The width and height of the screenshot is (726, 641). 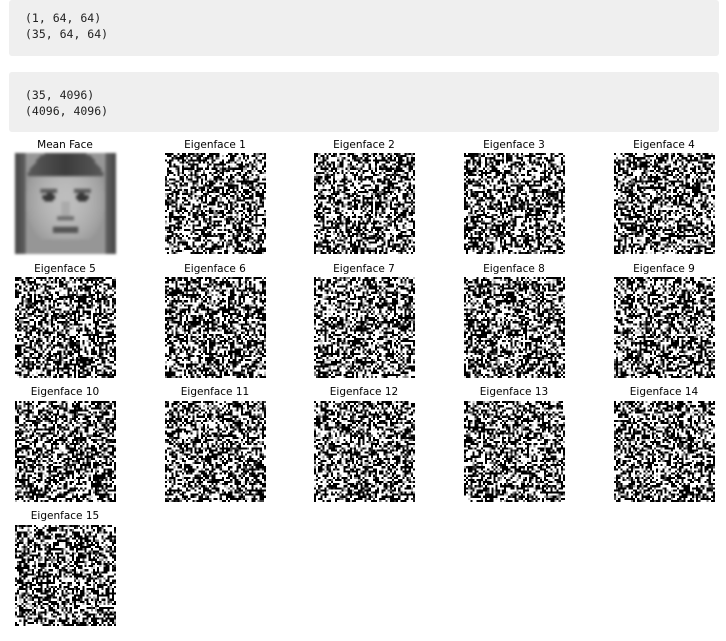 I want to click on face-title: Eigenface 6, so click(x=215, y=269).